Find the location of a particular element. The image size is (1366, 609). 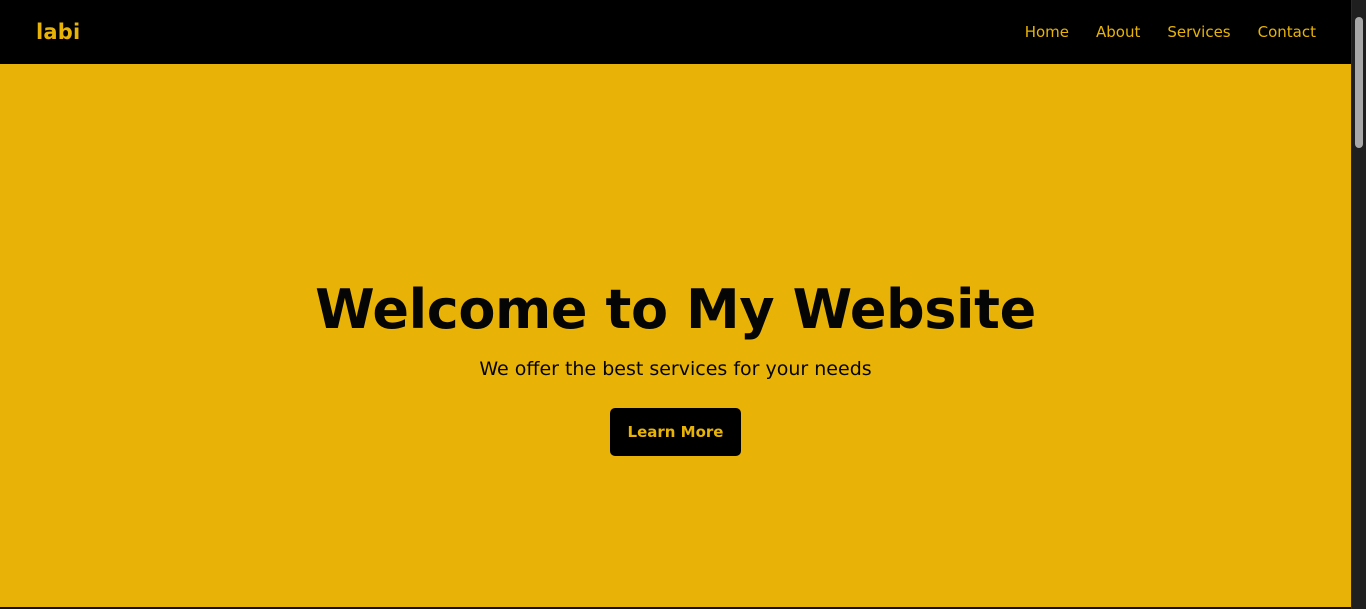

primary-navigation: Home About Services Contact is located at coordinates (1170, 32).